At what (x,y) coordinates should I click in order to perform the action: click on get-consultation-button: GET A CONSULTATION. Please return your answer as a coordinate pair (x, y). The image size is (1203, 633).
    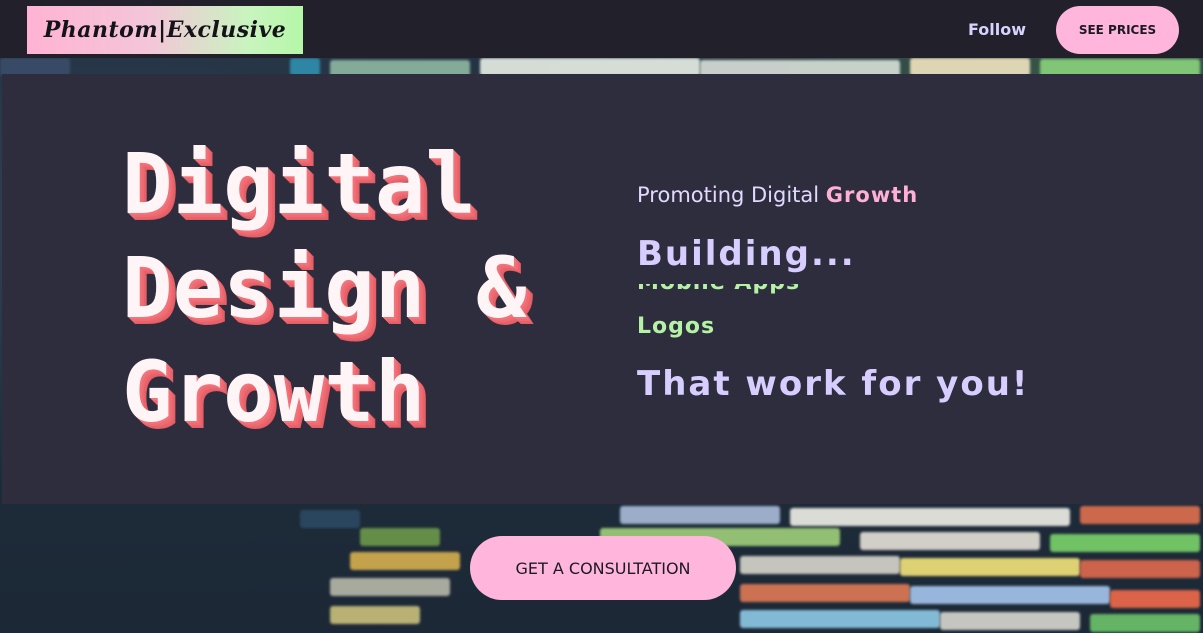
    Looking at the image, I should click on (603, 568).